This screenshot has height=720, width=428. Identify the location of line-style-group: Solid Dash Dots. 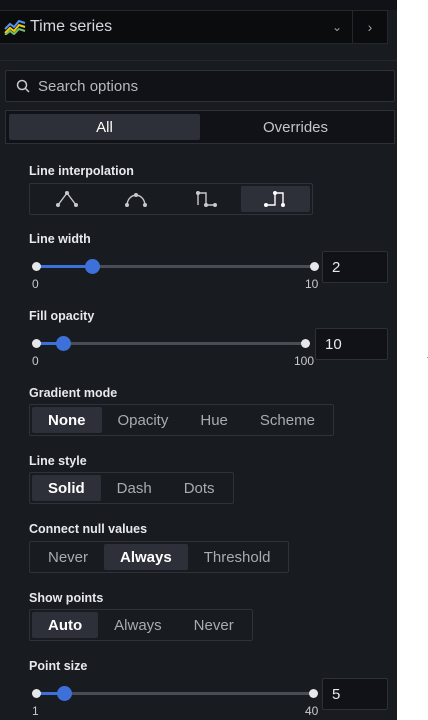
(131, 488).